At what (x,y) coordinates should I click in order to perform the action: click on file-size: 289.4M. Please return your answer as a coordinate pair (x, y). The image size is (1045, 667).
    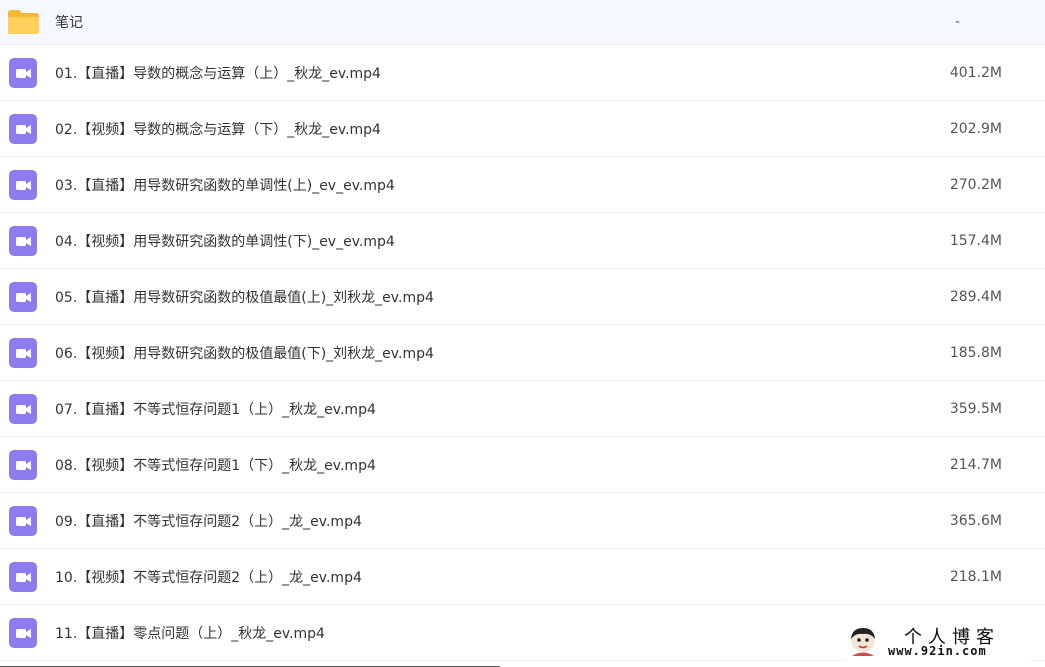
    Looking at the image, I should click on (975, 296).